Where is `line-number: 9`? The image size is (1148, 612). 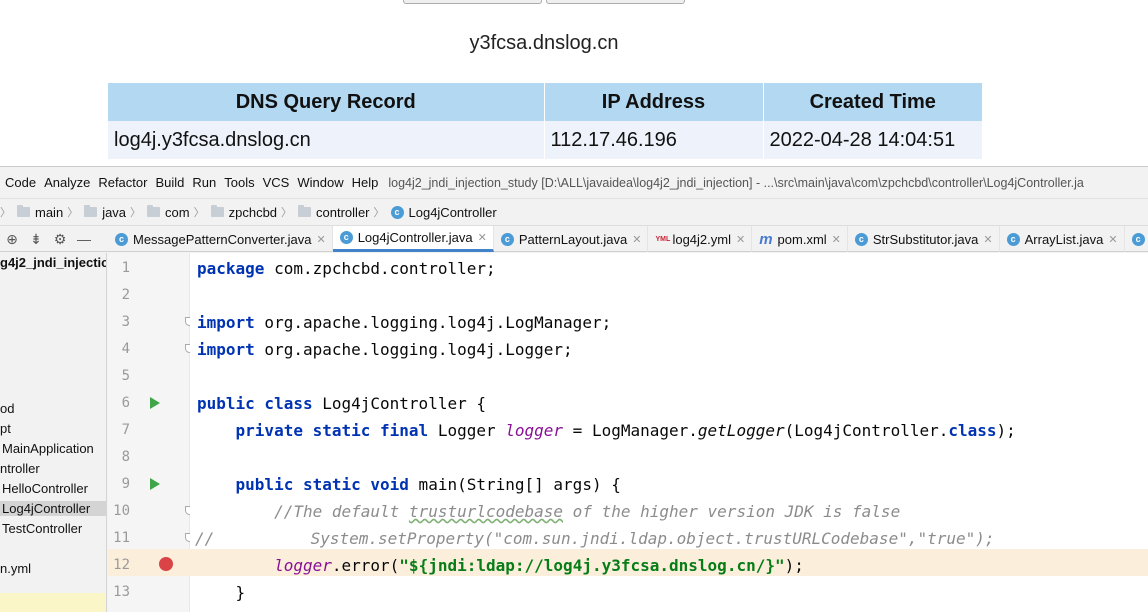
line-number: 9 is located at coordinates (125, 484).